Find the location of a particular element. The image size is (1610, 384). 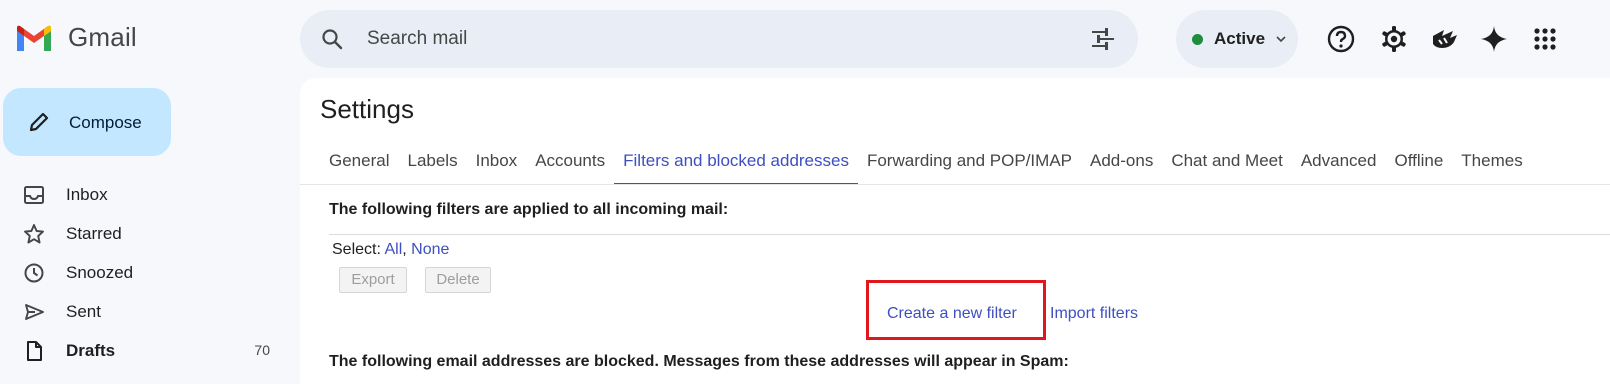

sidebar-item-label: Drafts is located at coordinates (91, 350).